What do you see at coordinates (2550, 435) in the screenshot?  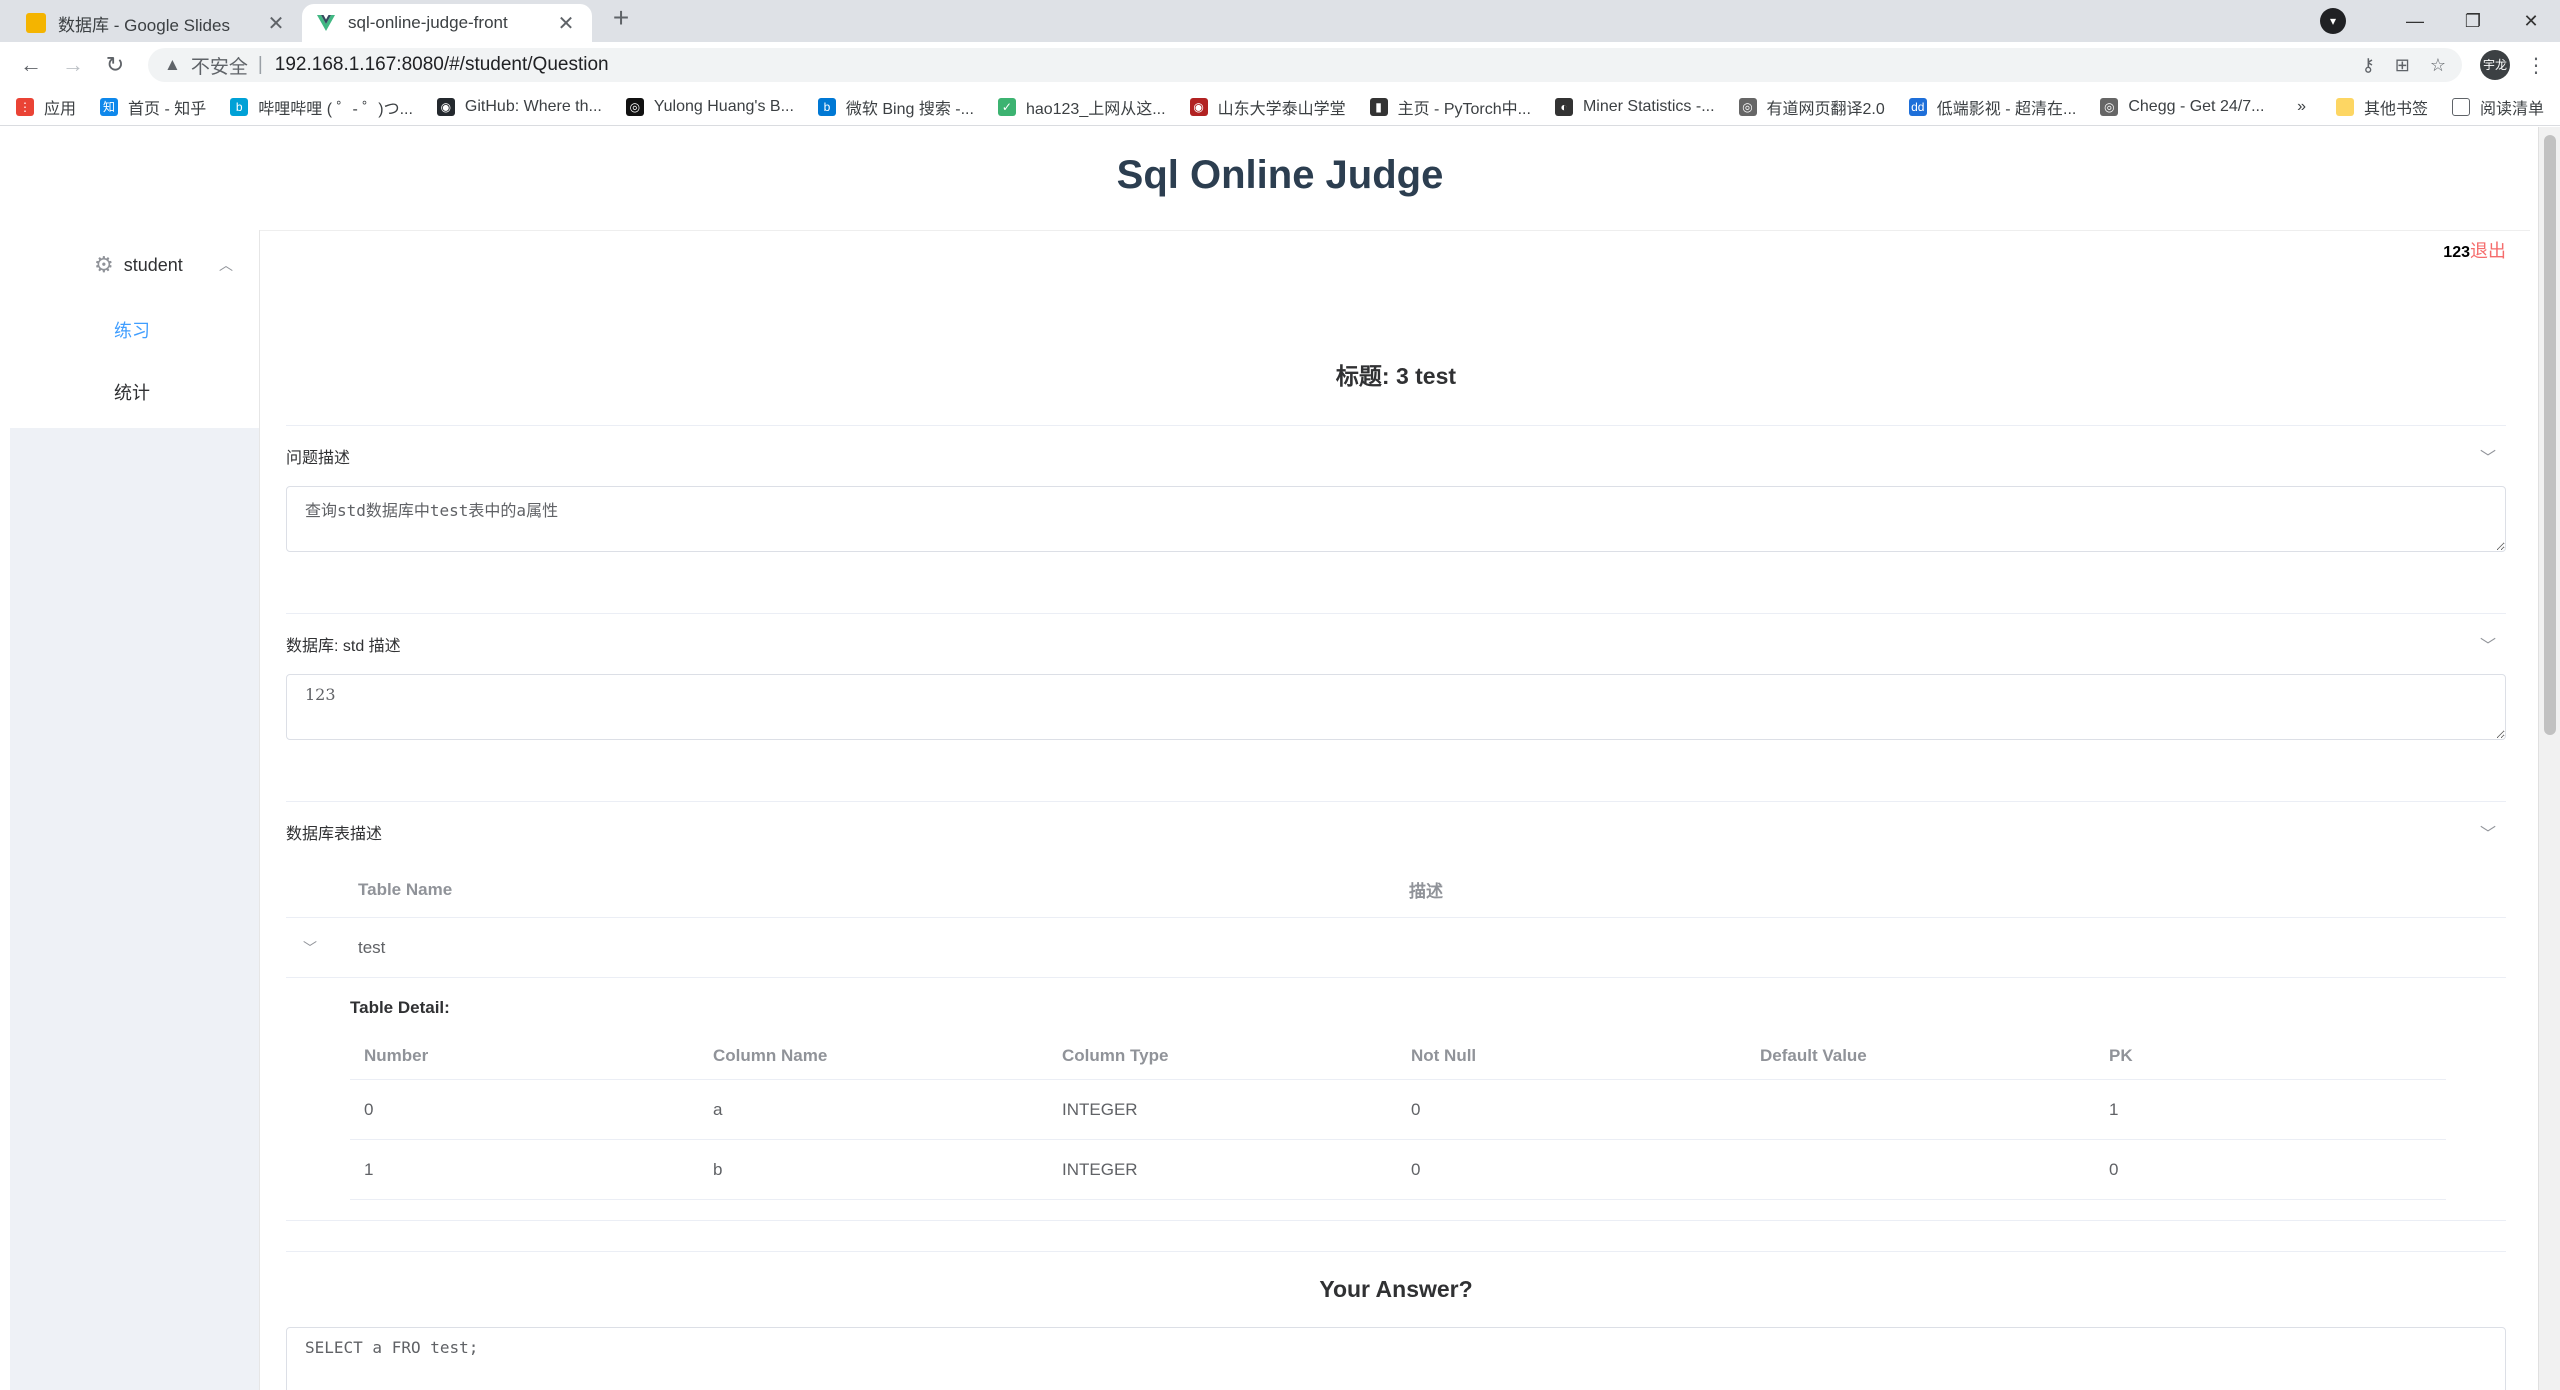 I see `scrollbar-thumb` at bounding box center [2550, 435].